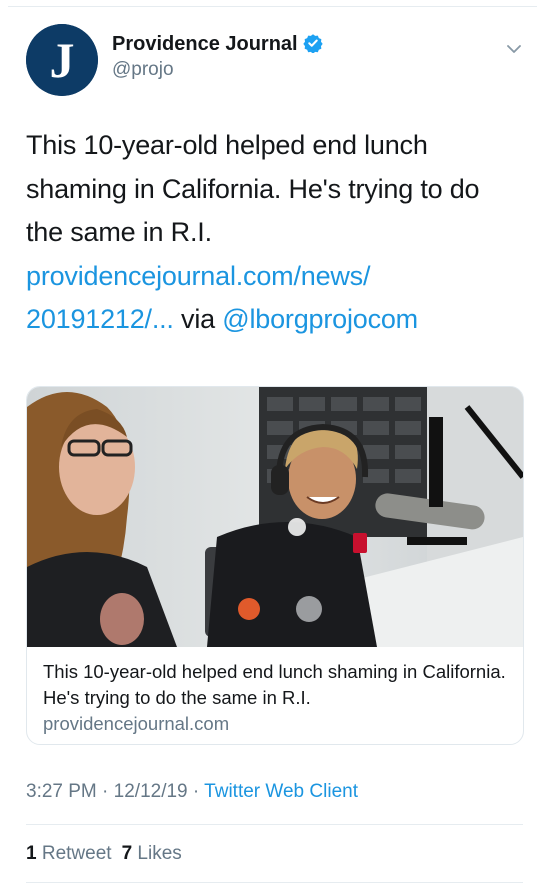 Image resolution: width=545 pixels, height=891 pixels. What do you see at coordinates (61, 791) in the screenshot?
I see `tweet-time: 3:27 PM` at bounding box center [61, 791].